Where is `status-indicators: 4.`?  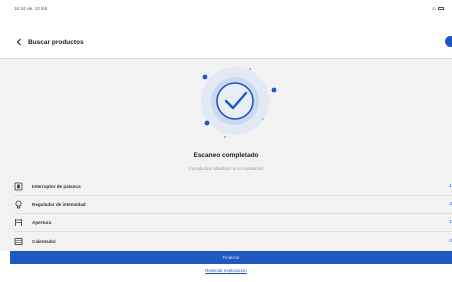 status-indicators: 4. is located at coordinates (438, 8).